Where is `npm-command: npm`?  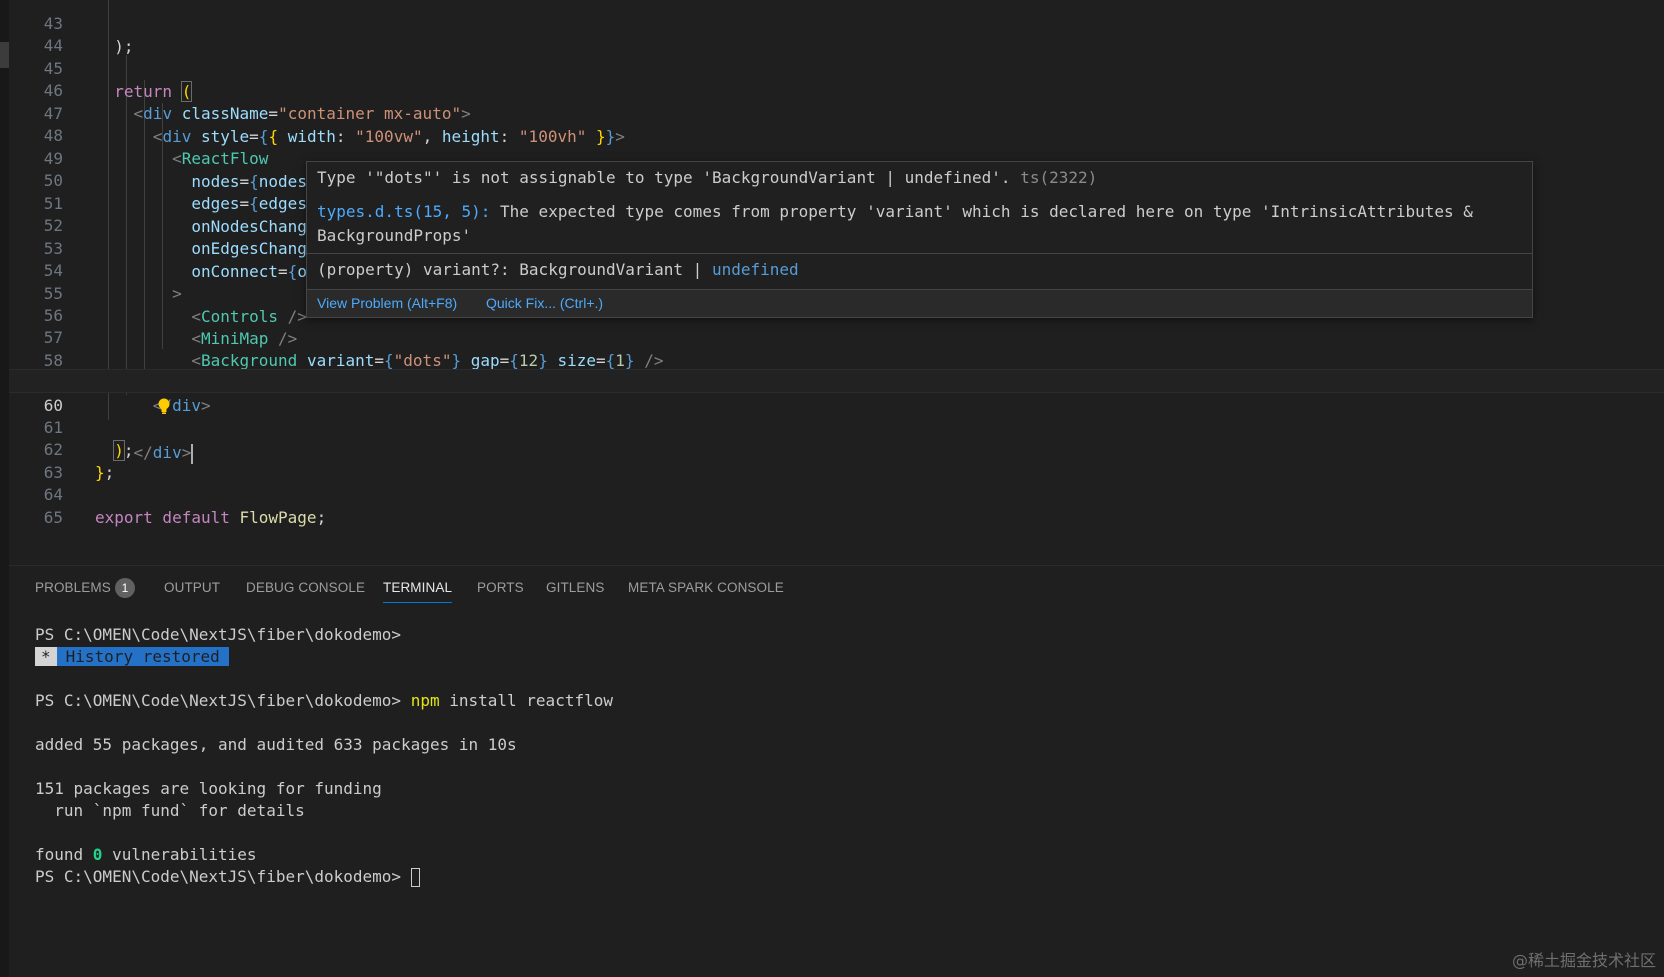
npm-command: npm is located at coordinates (425, 700).